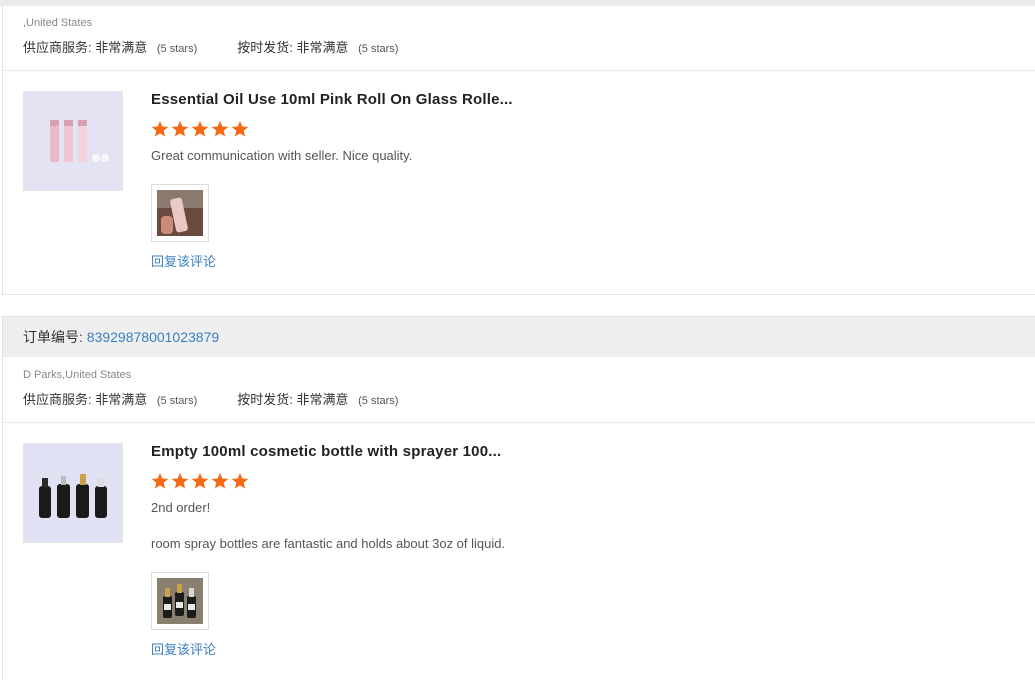 The height and width of the screenshot is (680, 1035). What do you see at coordinates (181, 507) in the screenshot?
I see `review-comment: 2nd order!` at bounding box center [181, 507].